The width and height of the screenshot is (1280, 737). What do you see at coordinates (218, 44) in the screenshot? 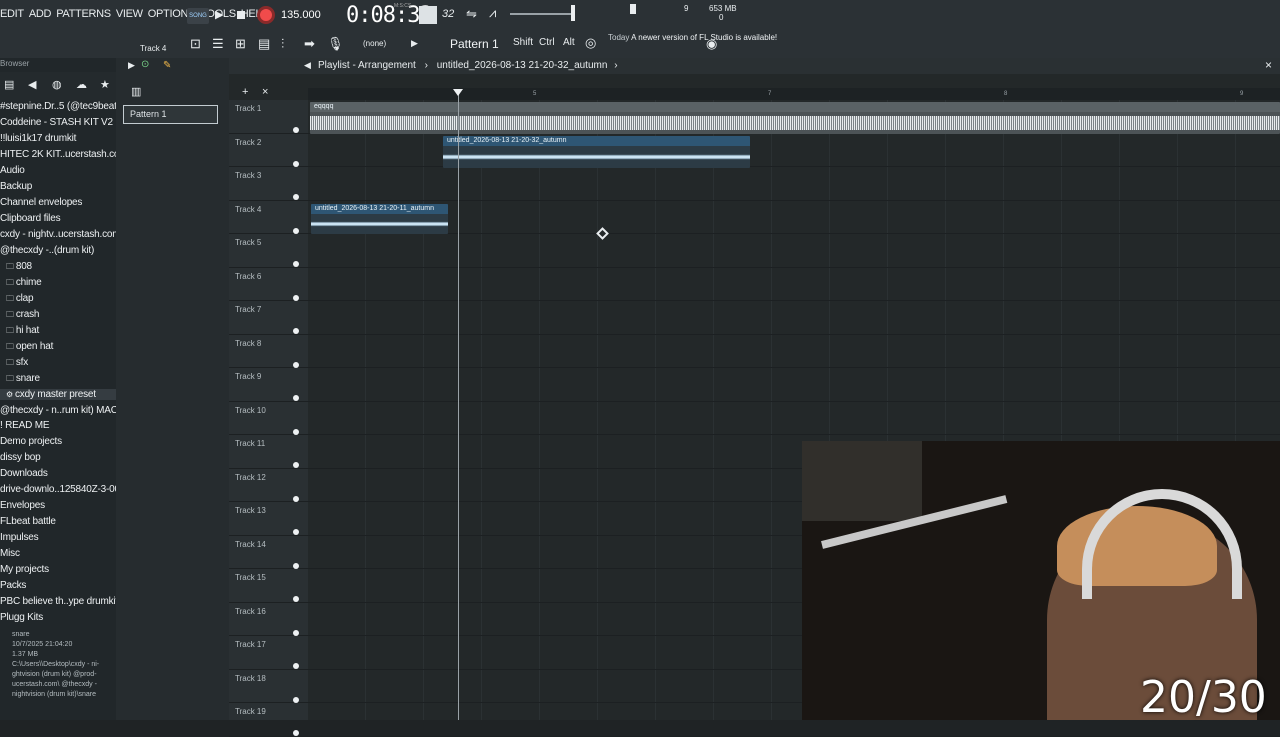
I see `list-icon: ☰` at bounding box center [218, 44].